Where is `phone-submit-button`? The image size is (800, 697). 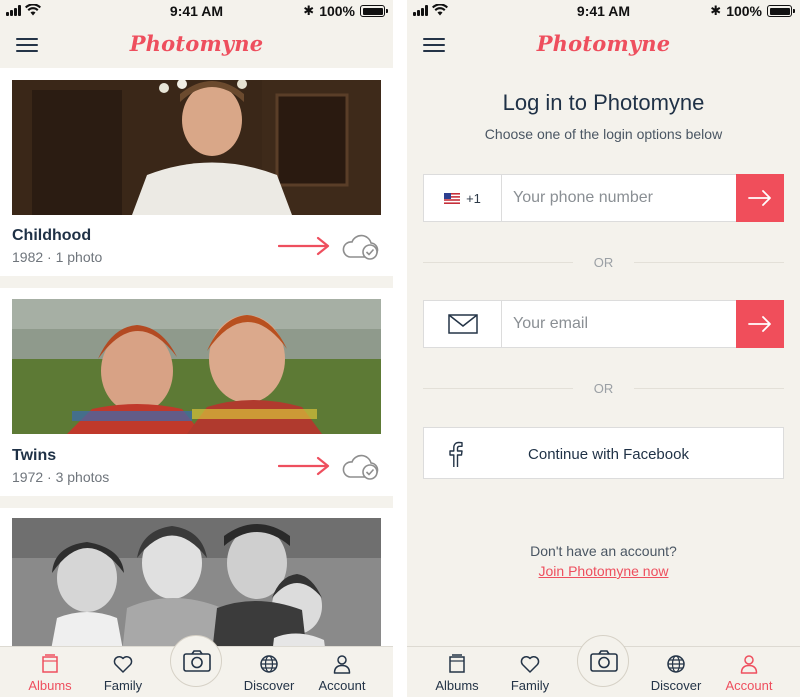
phone-submit-button is located at coordinates (760, 198).